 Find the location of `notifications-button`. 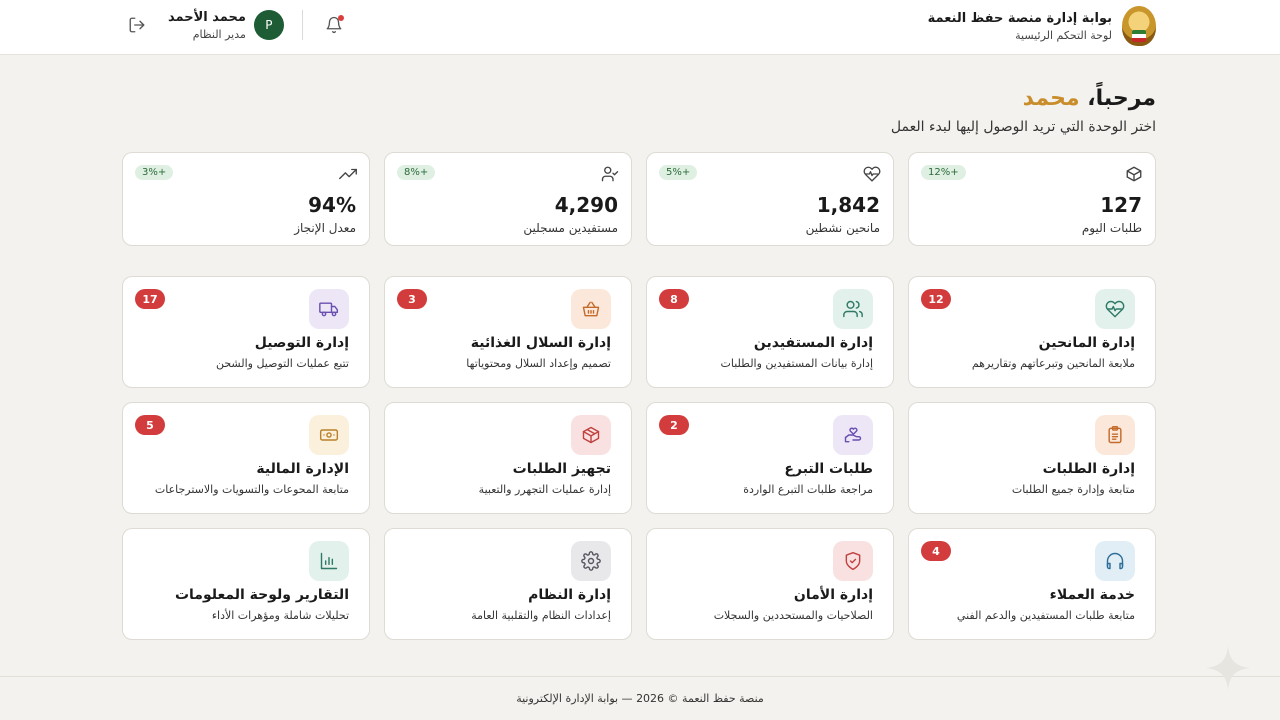

notifications-button is located at coordinates (334, 25).